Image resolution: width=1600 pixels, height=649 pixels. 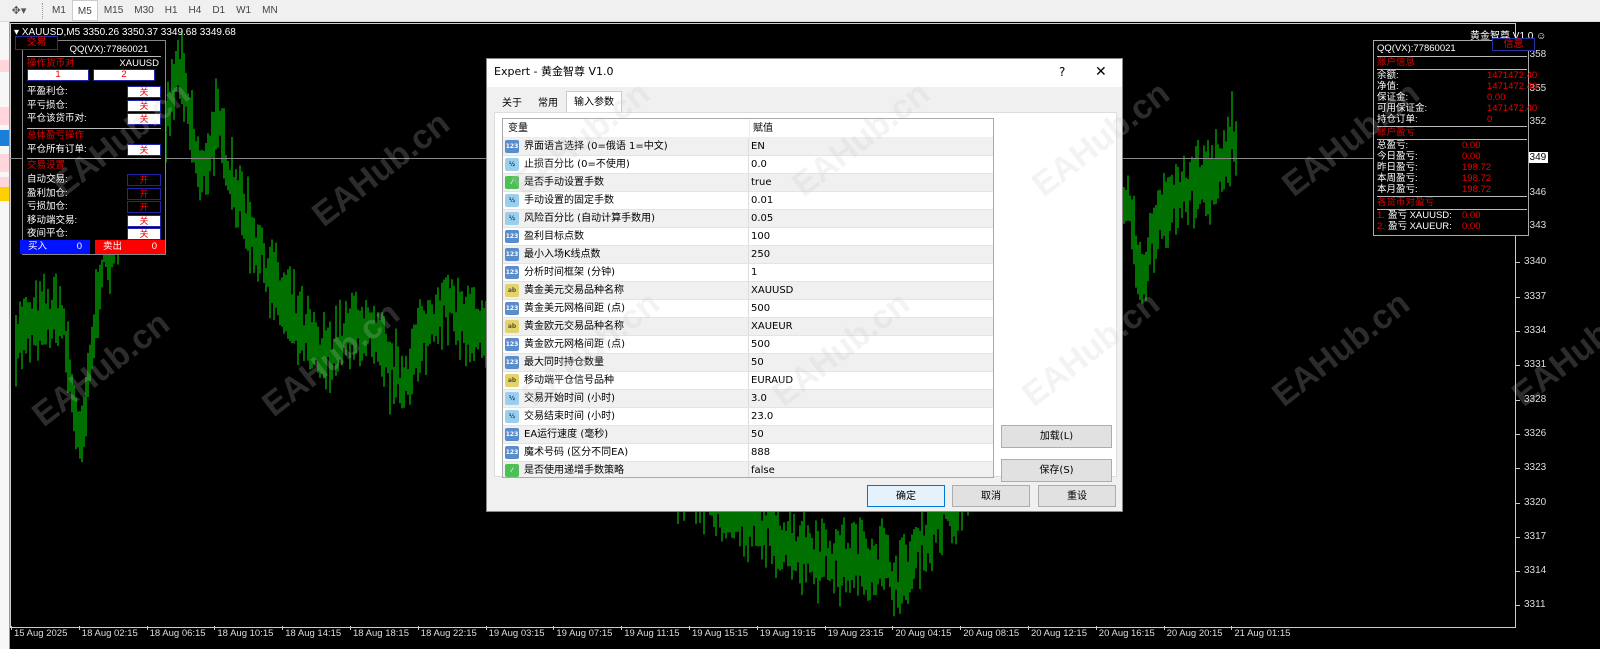 What do you see at coordinates (748, 469) in the screenshot?
I see `table-row: ⁄ 是否使用递增手数策略 false` at bounding box center [748, 469].